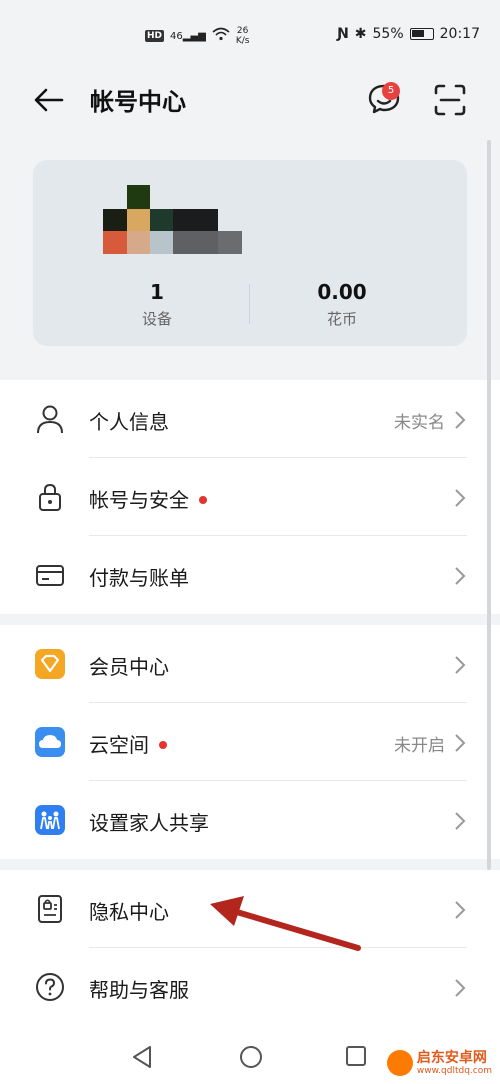 This screenshot has width=500, height=1084. Describe the element at coordinates (155, 36) in the screenshot. I see `hd-icon: HD` at that location.